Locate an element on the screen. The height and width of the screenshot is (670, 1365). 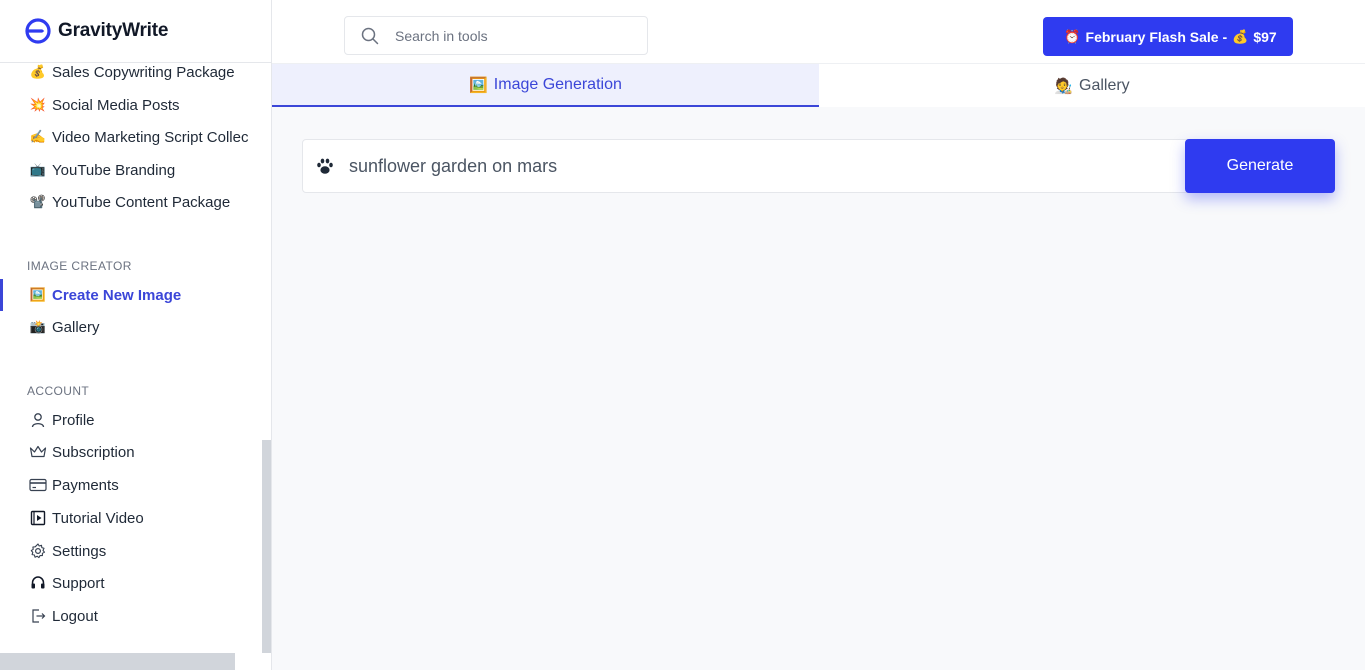
top-header: ⏰ February Flash Sale - 💰 $97 is located at coordinates (818, 32).